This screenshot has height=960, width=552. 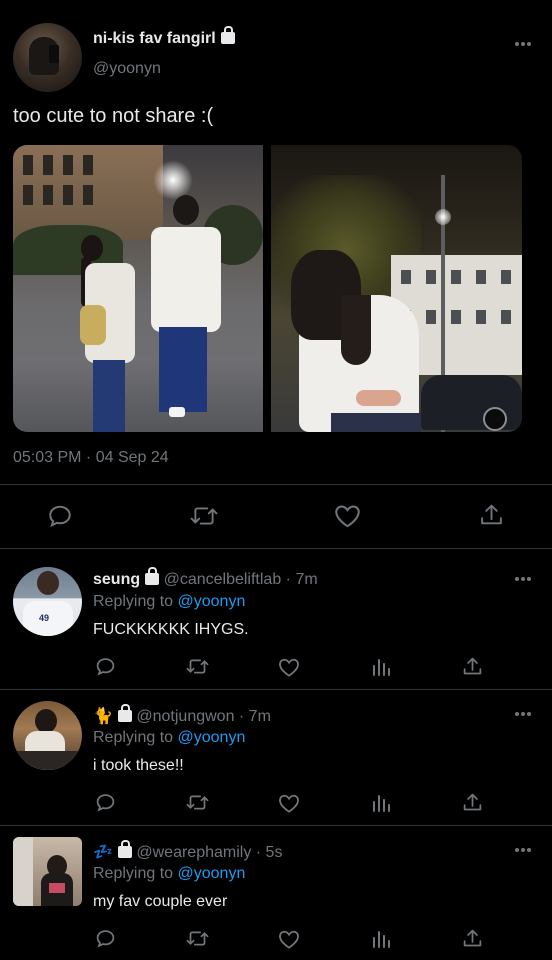 I want to click on reply-handle-time: @cancelbeliftlab · 7m, so click(x=241, y=579).